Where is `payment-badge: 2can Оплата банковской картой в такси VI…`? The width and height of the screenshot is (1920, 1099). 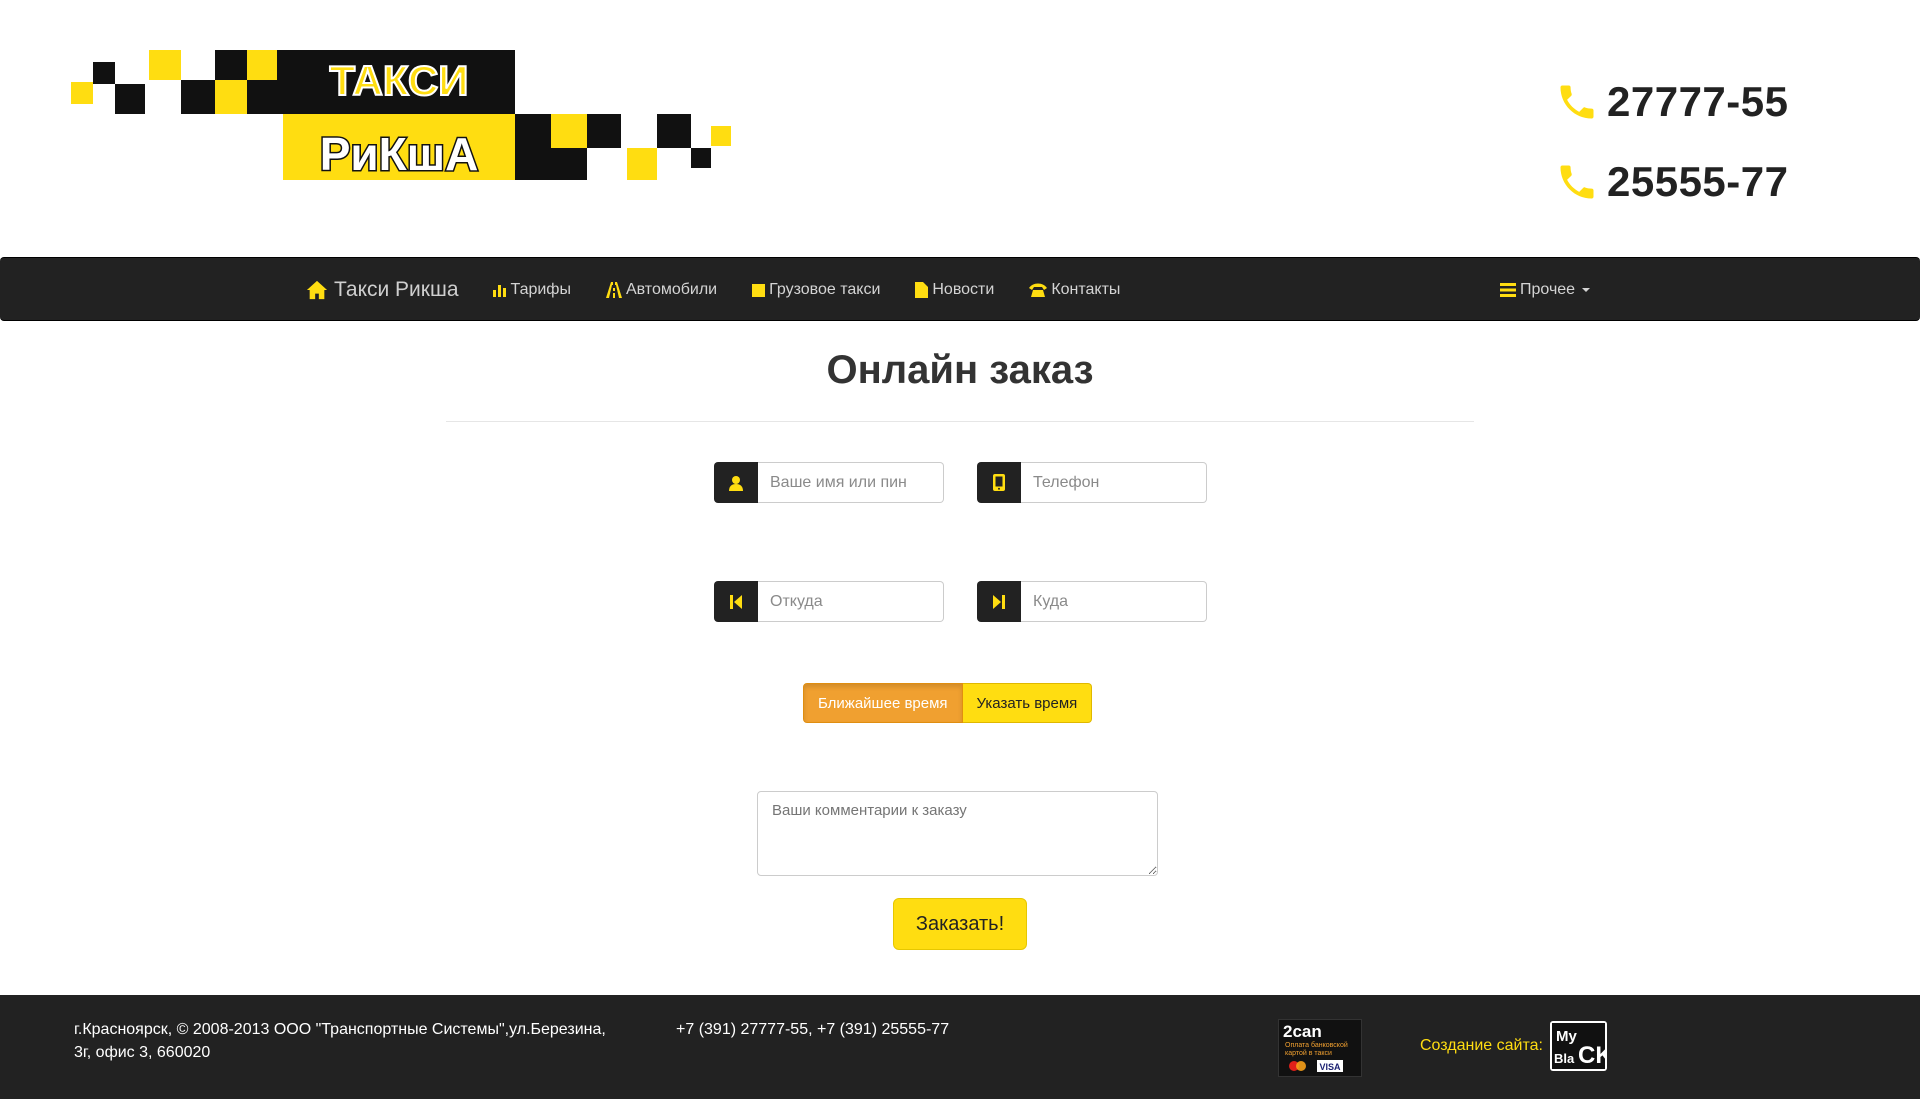 payment-badge: 2can Оплата банковской картой в такси VI… is located at coordinates (1320, 1048).